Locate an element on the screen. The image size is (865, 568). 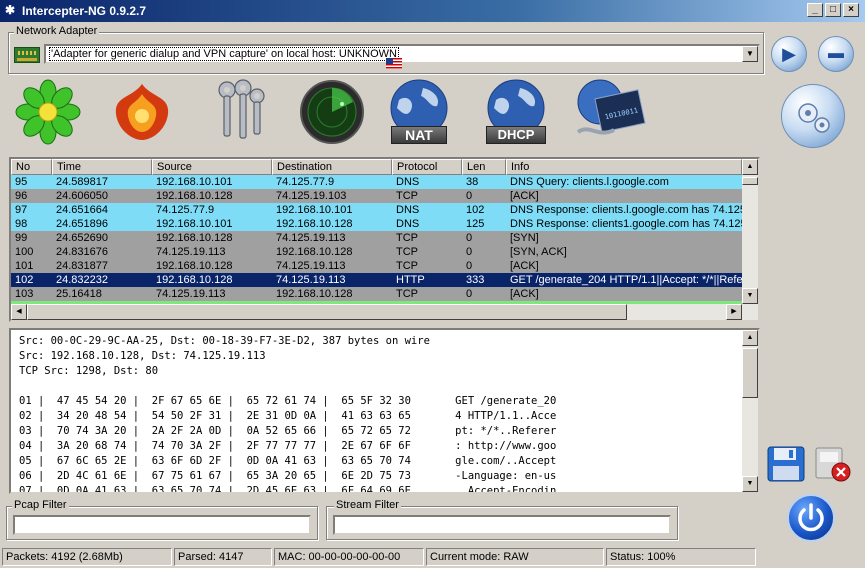
scroll-up-icon: ▲ is located at coordinates (750, 167).